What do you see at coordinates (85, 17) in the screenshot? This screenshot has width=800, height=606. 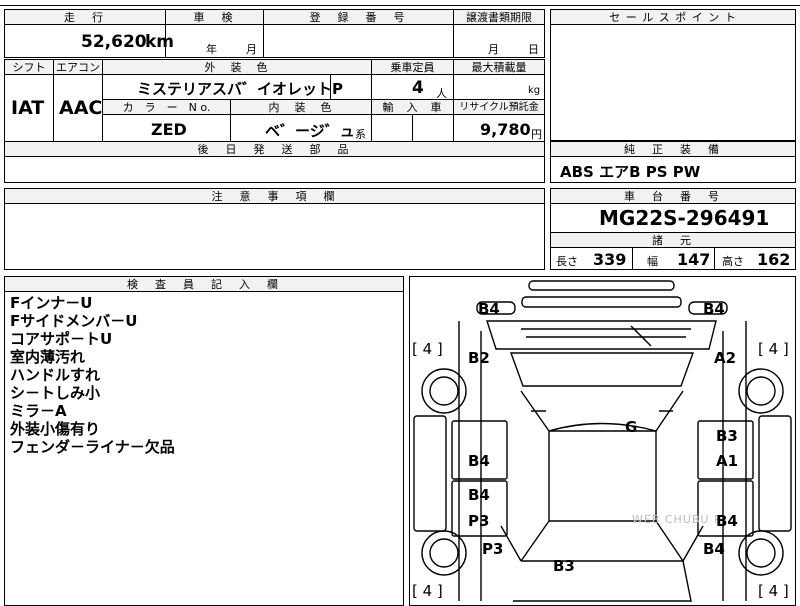 I see `mileage-header: 走 行` at bounding box center [85, 17].